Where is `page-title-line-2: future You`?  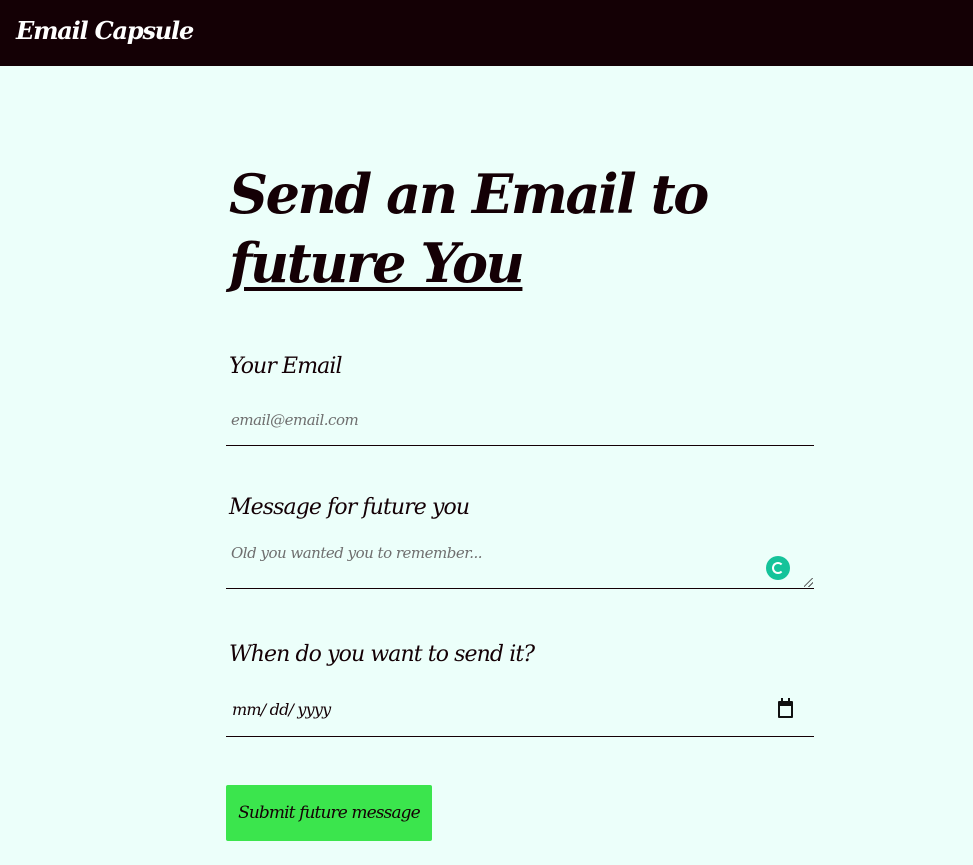 page-title-line-2: future You is located at coordinates (539, 263).